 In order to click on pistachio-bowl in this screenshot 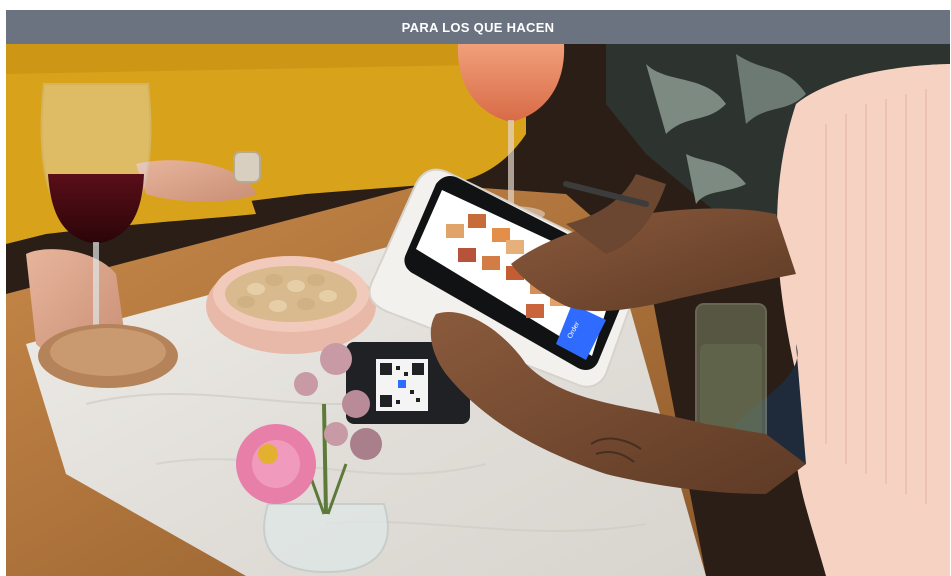, I will do `click(291, 305)`.